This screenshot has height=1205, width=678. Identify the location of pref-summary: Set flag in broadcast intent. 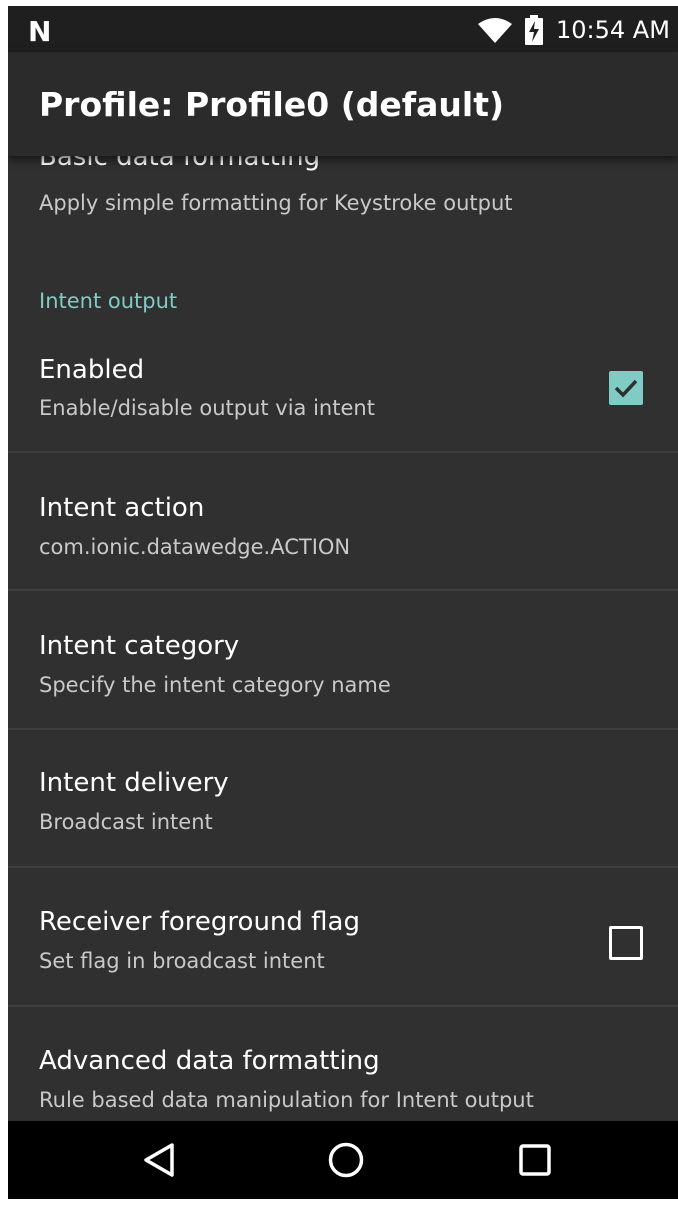
(182, 961).